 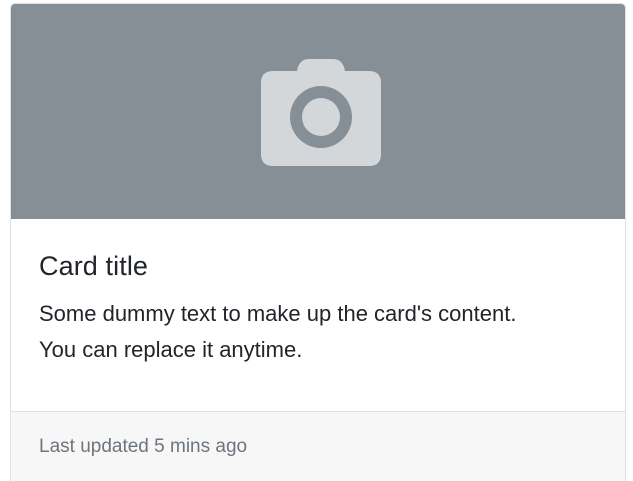 What do you see at coordinates (321, 112) in the screenshot?
I see `camera-icon` at bounding box center [321, 112].